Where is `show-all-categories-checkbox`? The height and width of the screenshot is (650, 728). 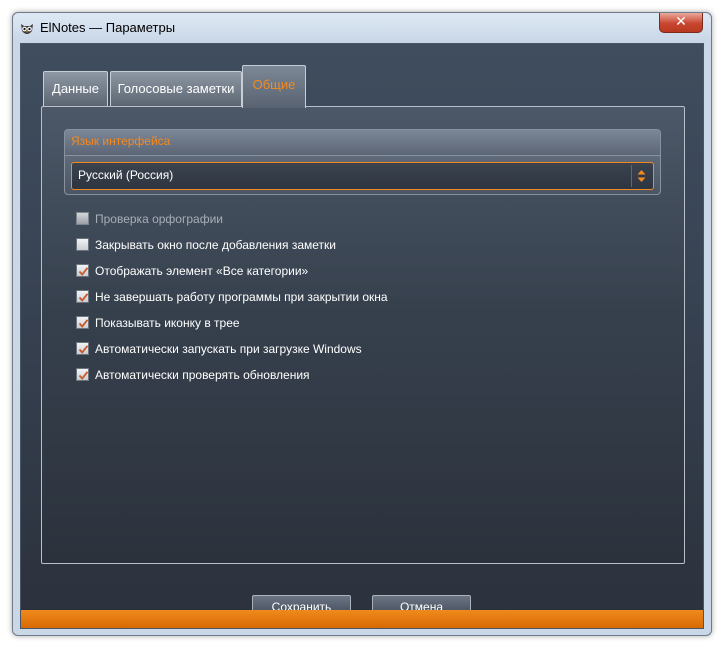
show-all-categories-checkbox is located at coordinates (82, 270).